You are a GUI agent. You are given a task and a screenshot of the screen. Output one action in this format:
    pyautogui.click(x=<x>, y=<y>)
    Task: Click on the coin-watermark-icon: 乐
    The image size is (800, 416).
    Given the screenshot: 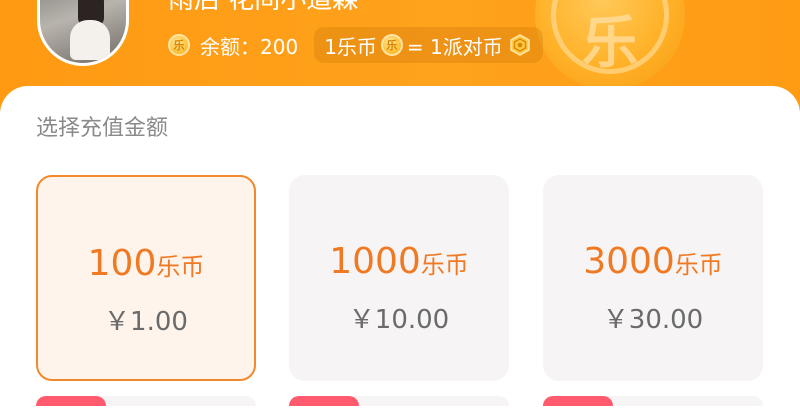 What is the action you would take?
    pyautogui.click(x=610, y=45)
    